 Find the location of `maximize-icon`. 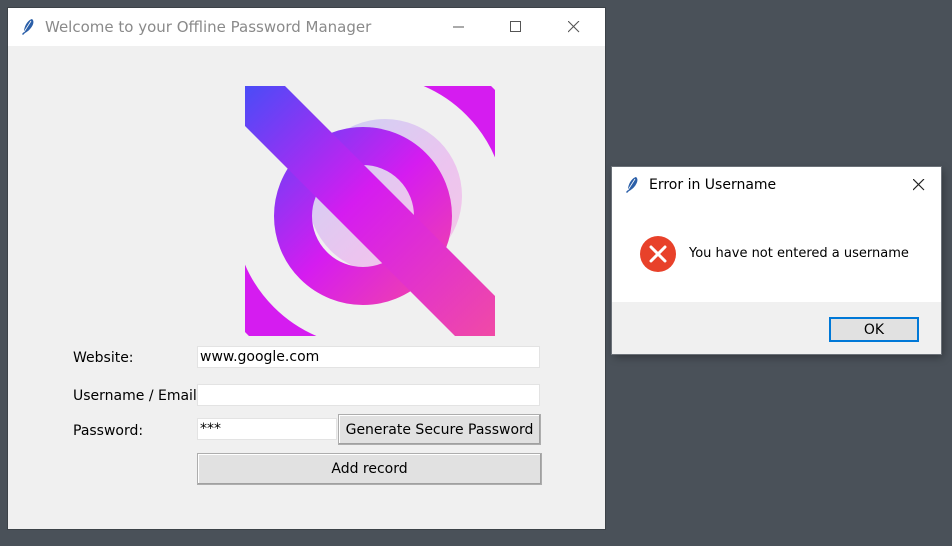

maximize-icon is located at coordinates (515, 26).